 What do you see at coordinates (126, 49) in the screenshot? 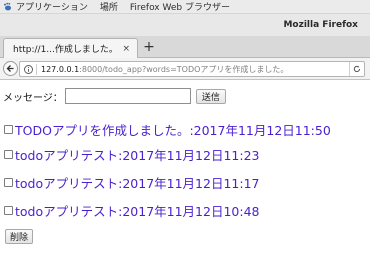
I see `close-tab-icon: ×` at bounding box center [126, 49].